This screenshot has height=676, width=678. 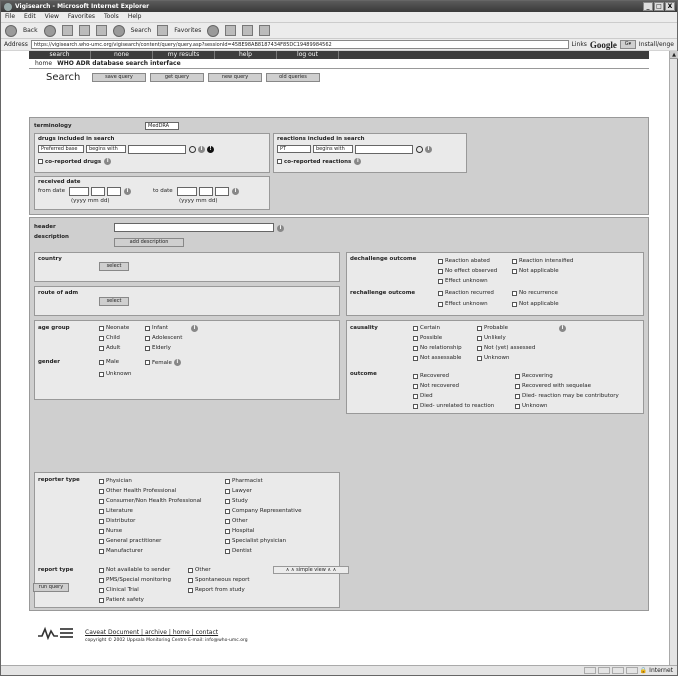 What do you see at coordinates (110, 531) in the screenshot?
I see `reporter-nurse-checkbox: Nurse` at bounding box center [110, 531].